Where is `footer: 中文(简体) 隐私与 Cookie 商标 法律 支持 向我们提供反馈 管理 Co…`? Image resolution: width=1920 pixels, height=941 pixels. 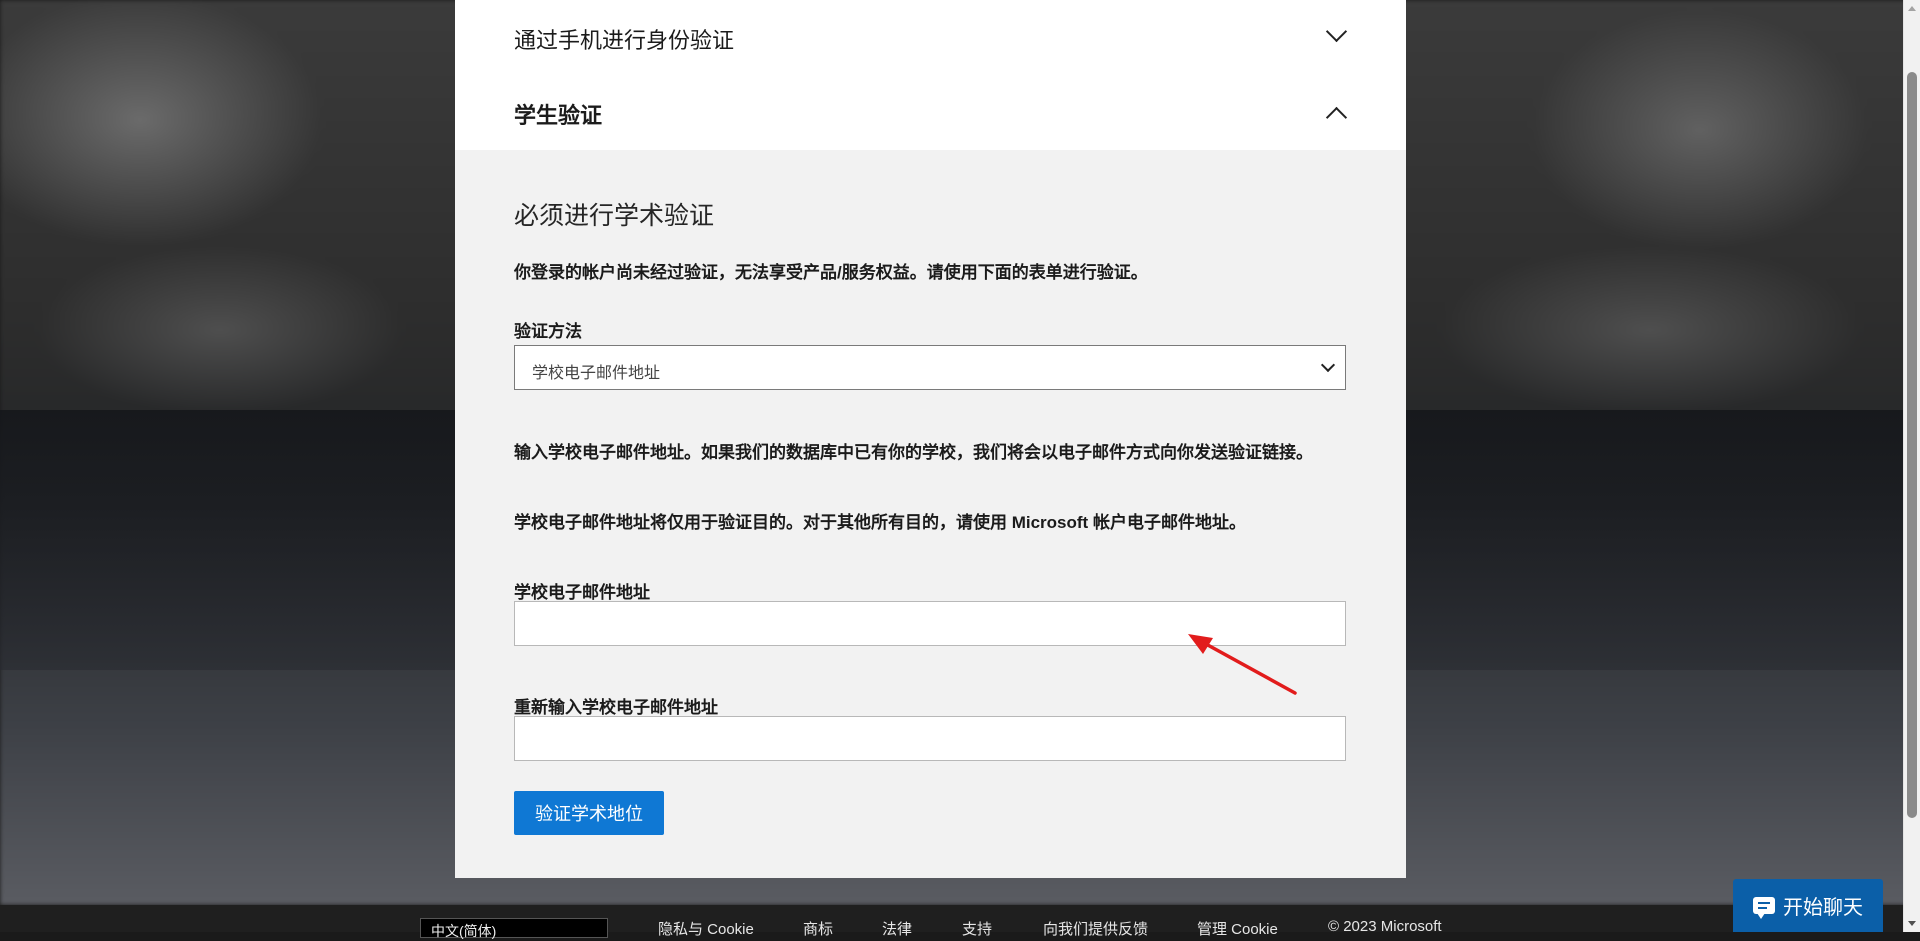
footer: 中文(简体) 隐私与 Cookie 商标 法律 支持 向我们提供反馈 管理 Co… is located at coordinates (951, 922).